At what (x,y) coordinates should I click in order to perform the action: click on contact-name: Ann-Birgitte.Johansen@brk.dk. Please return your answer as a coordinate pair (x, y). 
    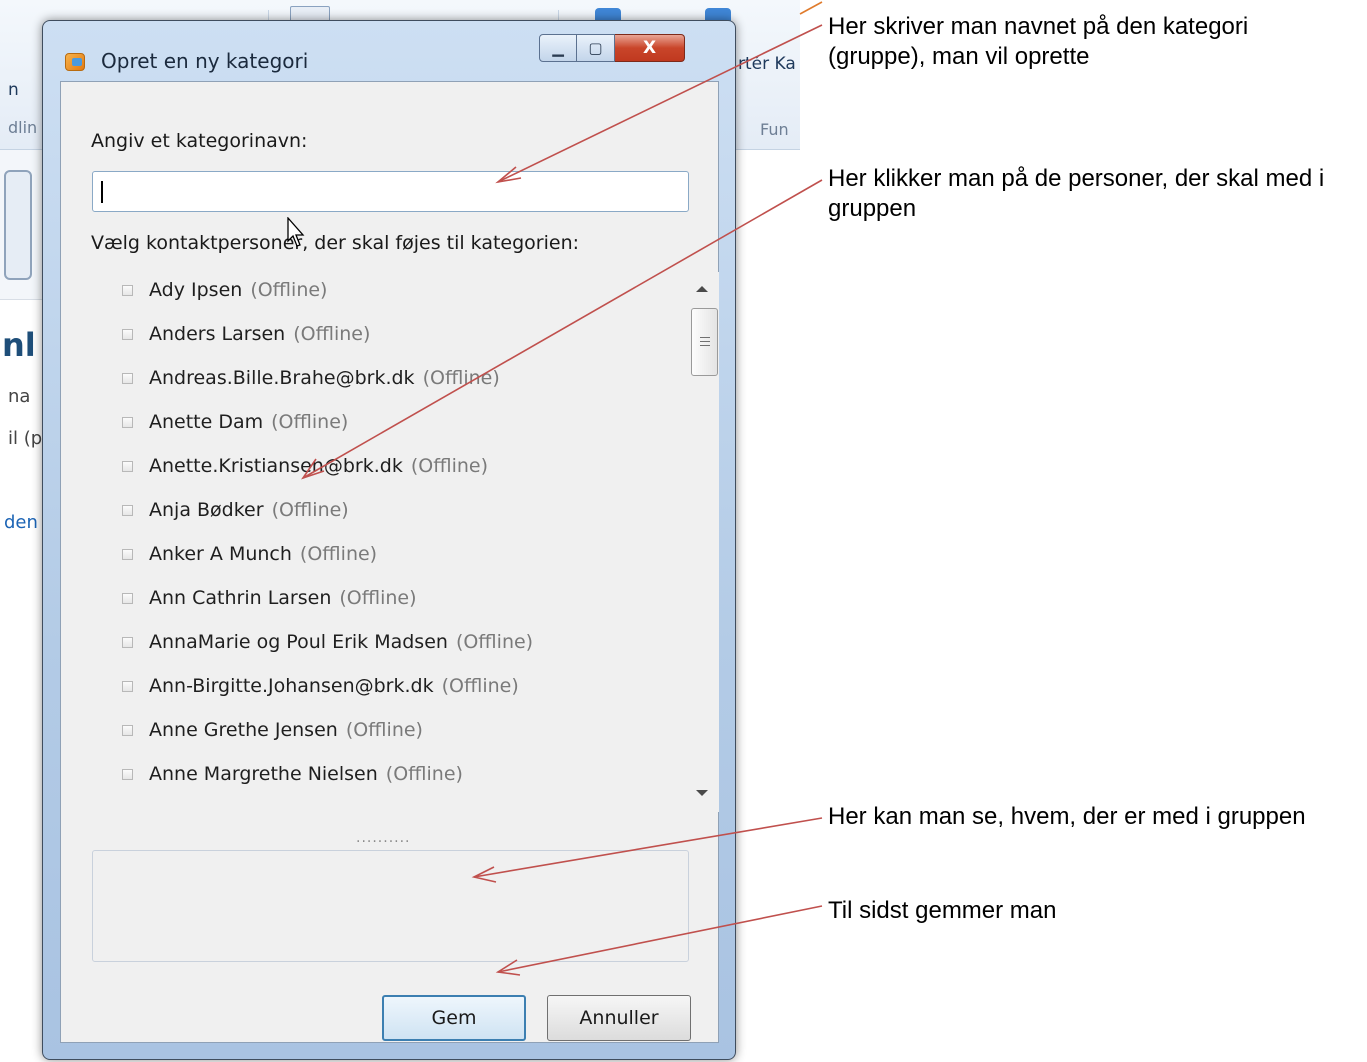
    Looking at the image, I should click on (291, 686).